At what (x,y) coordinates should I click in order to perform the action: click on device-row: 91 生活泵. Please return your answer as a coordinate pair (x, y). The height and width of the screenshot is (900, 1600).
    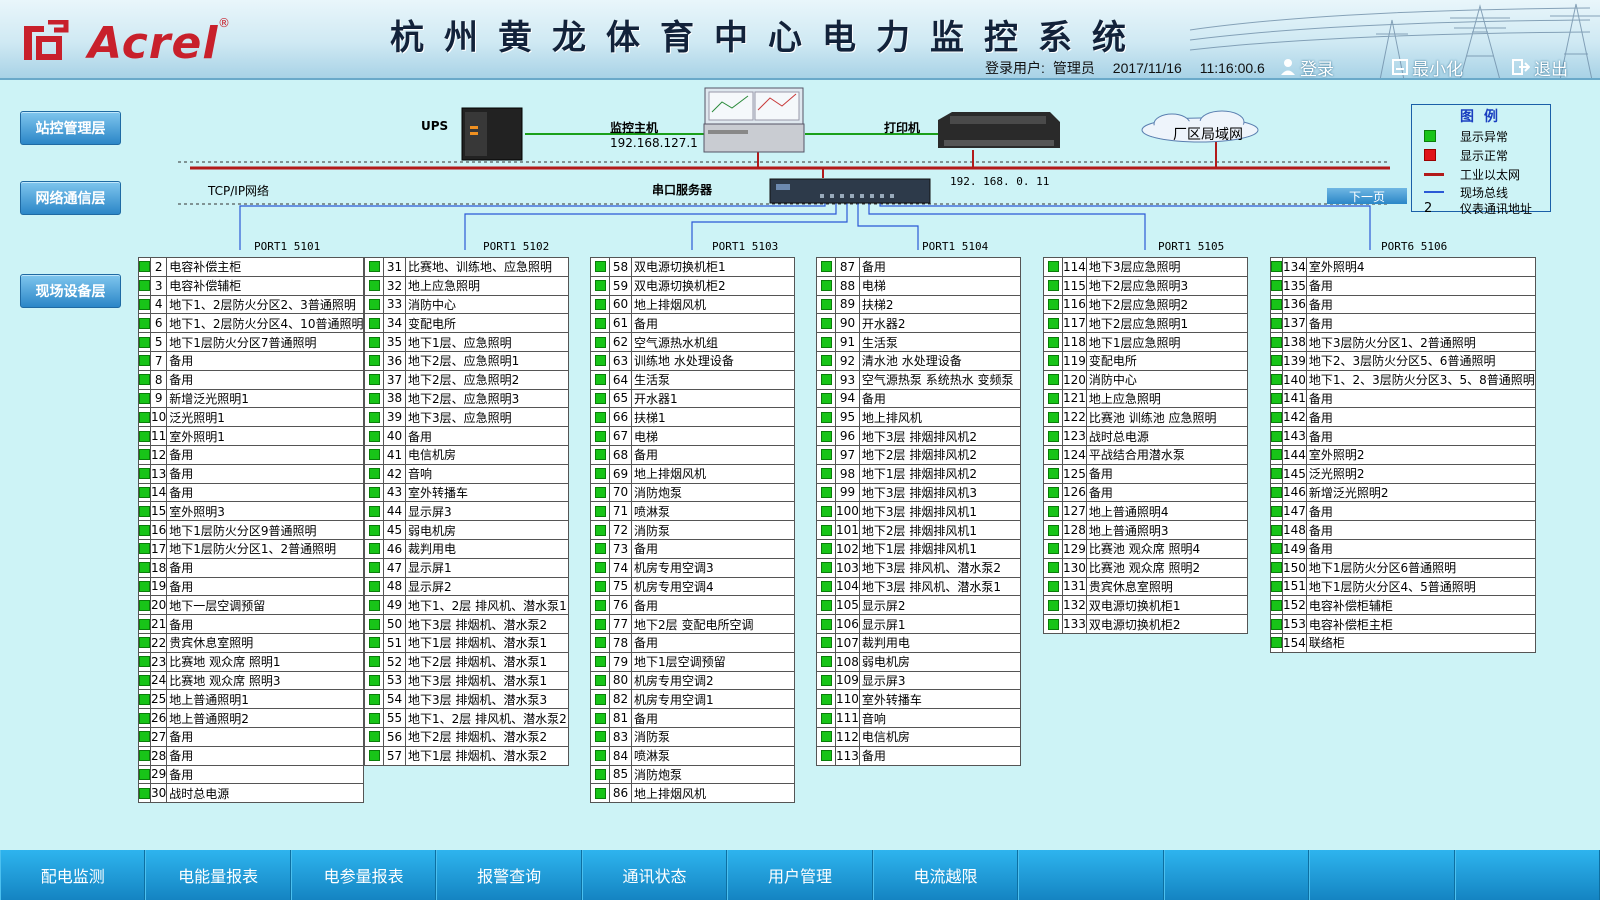
    Looking at the image, I should click on (919, 342).